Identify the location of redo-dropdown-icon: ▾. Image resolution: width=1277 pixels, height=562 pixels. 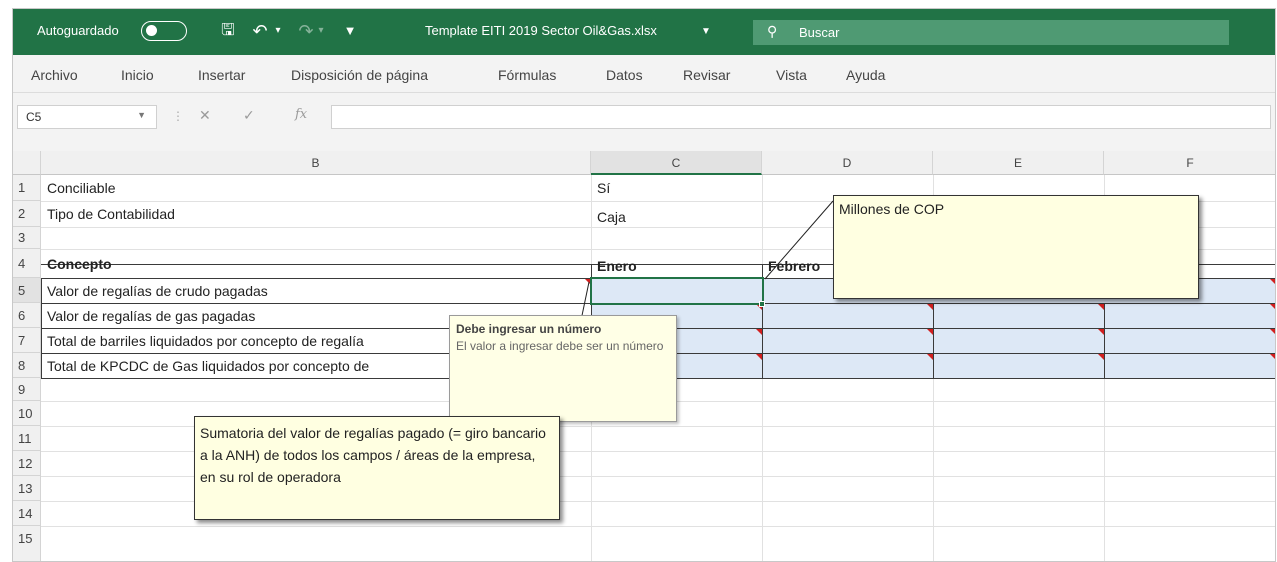
(321, 31).